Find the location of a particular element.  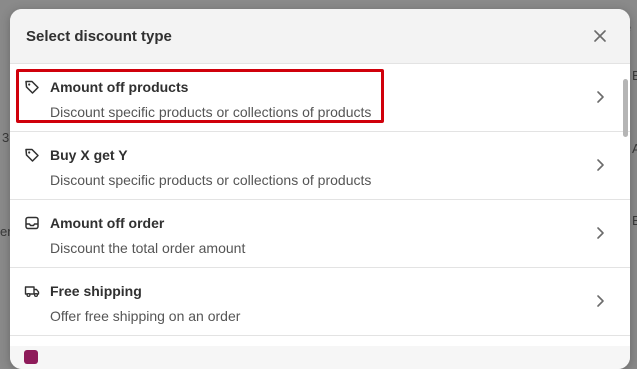

truck-icon is located at coordinates (32, 292).